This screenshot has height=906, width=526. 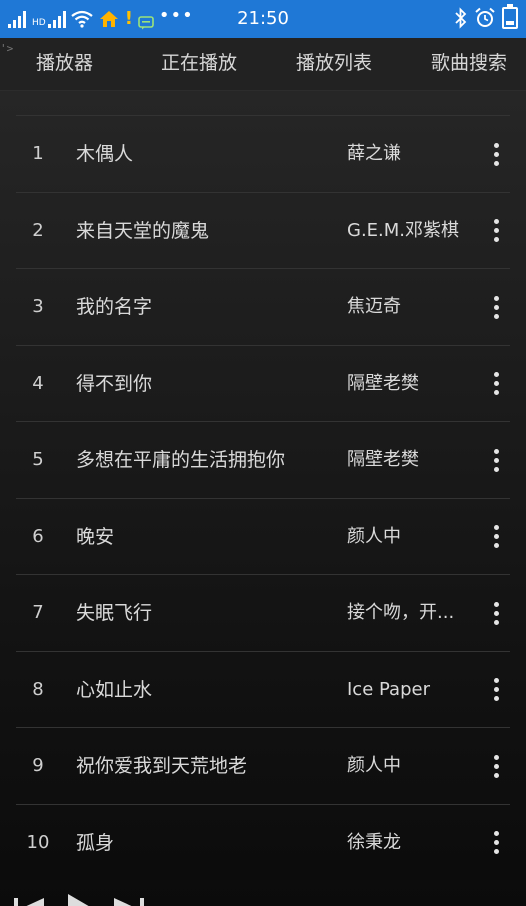 I want to click on status-left-icons: HD ! •••, so click(x=101, y=19).